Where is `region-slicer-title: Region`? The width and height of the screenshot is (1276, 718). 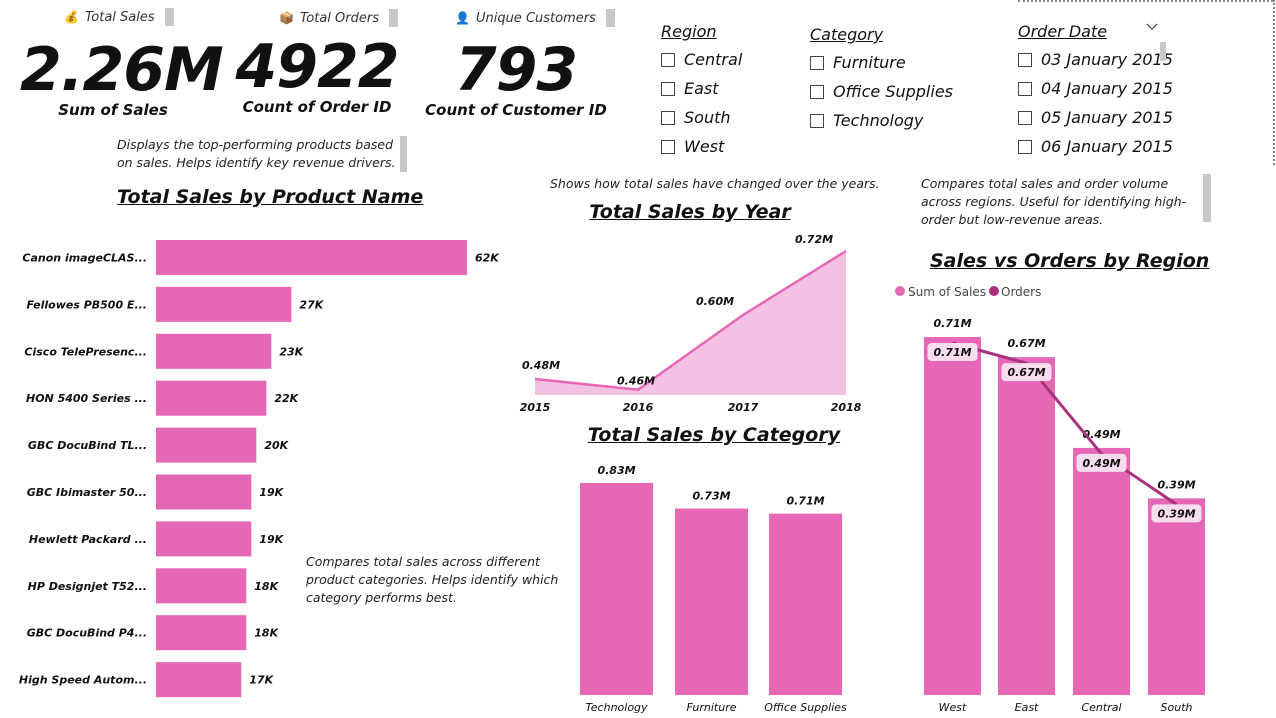 region-slicer-title: Region is located at coordinates (689, 31).